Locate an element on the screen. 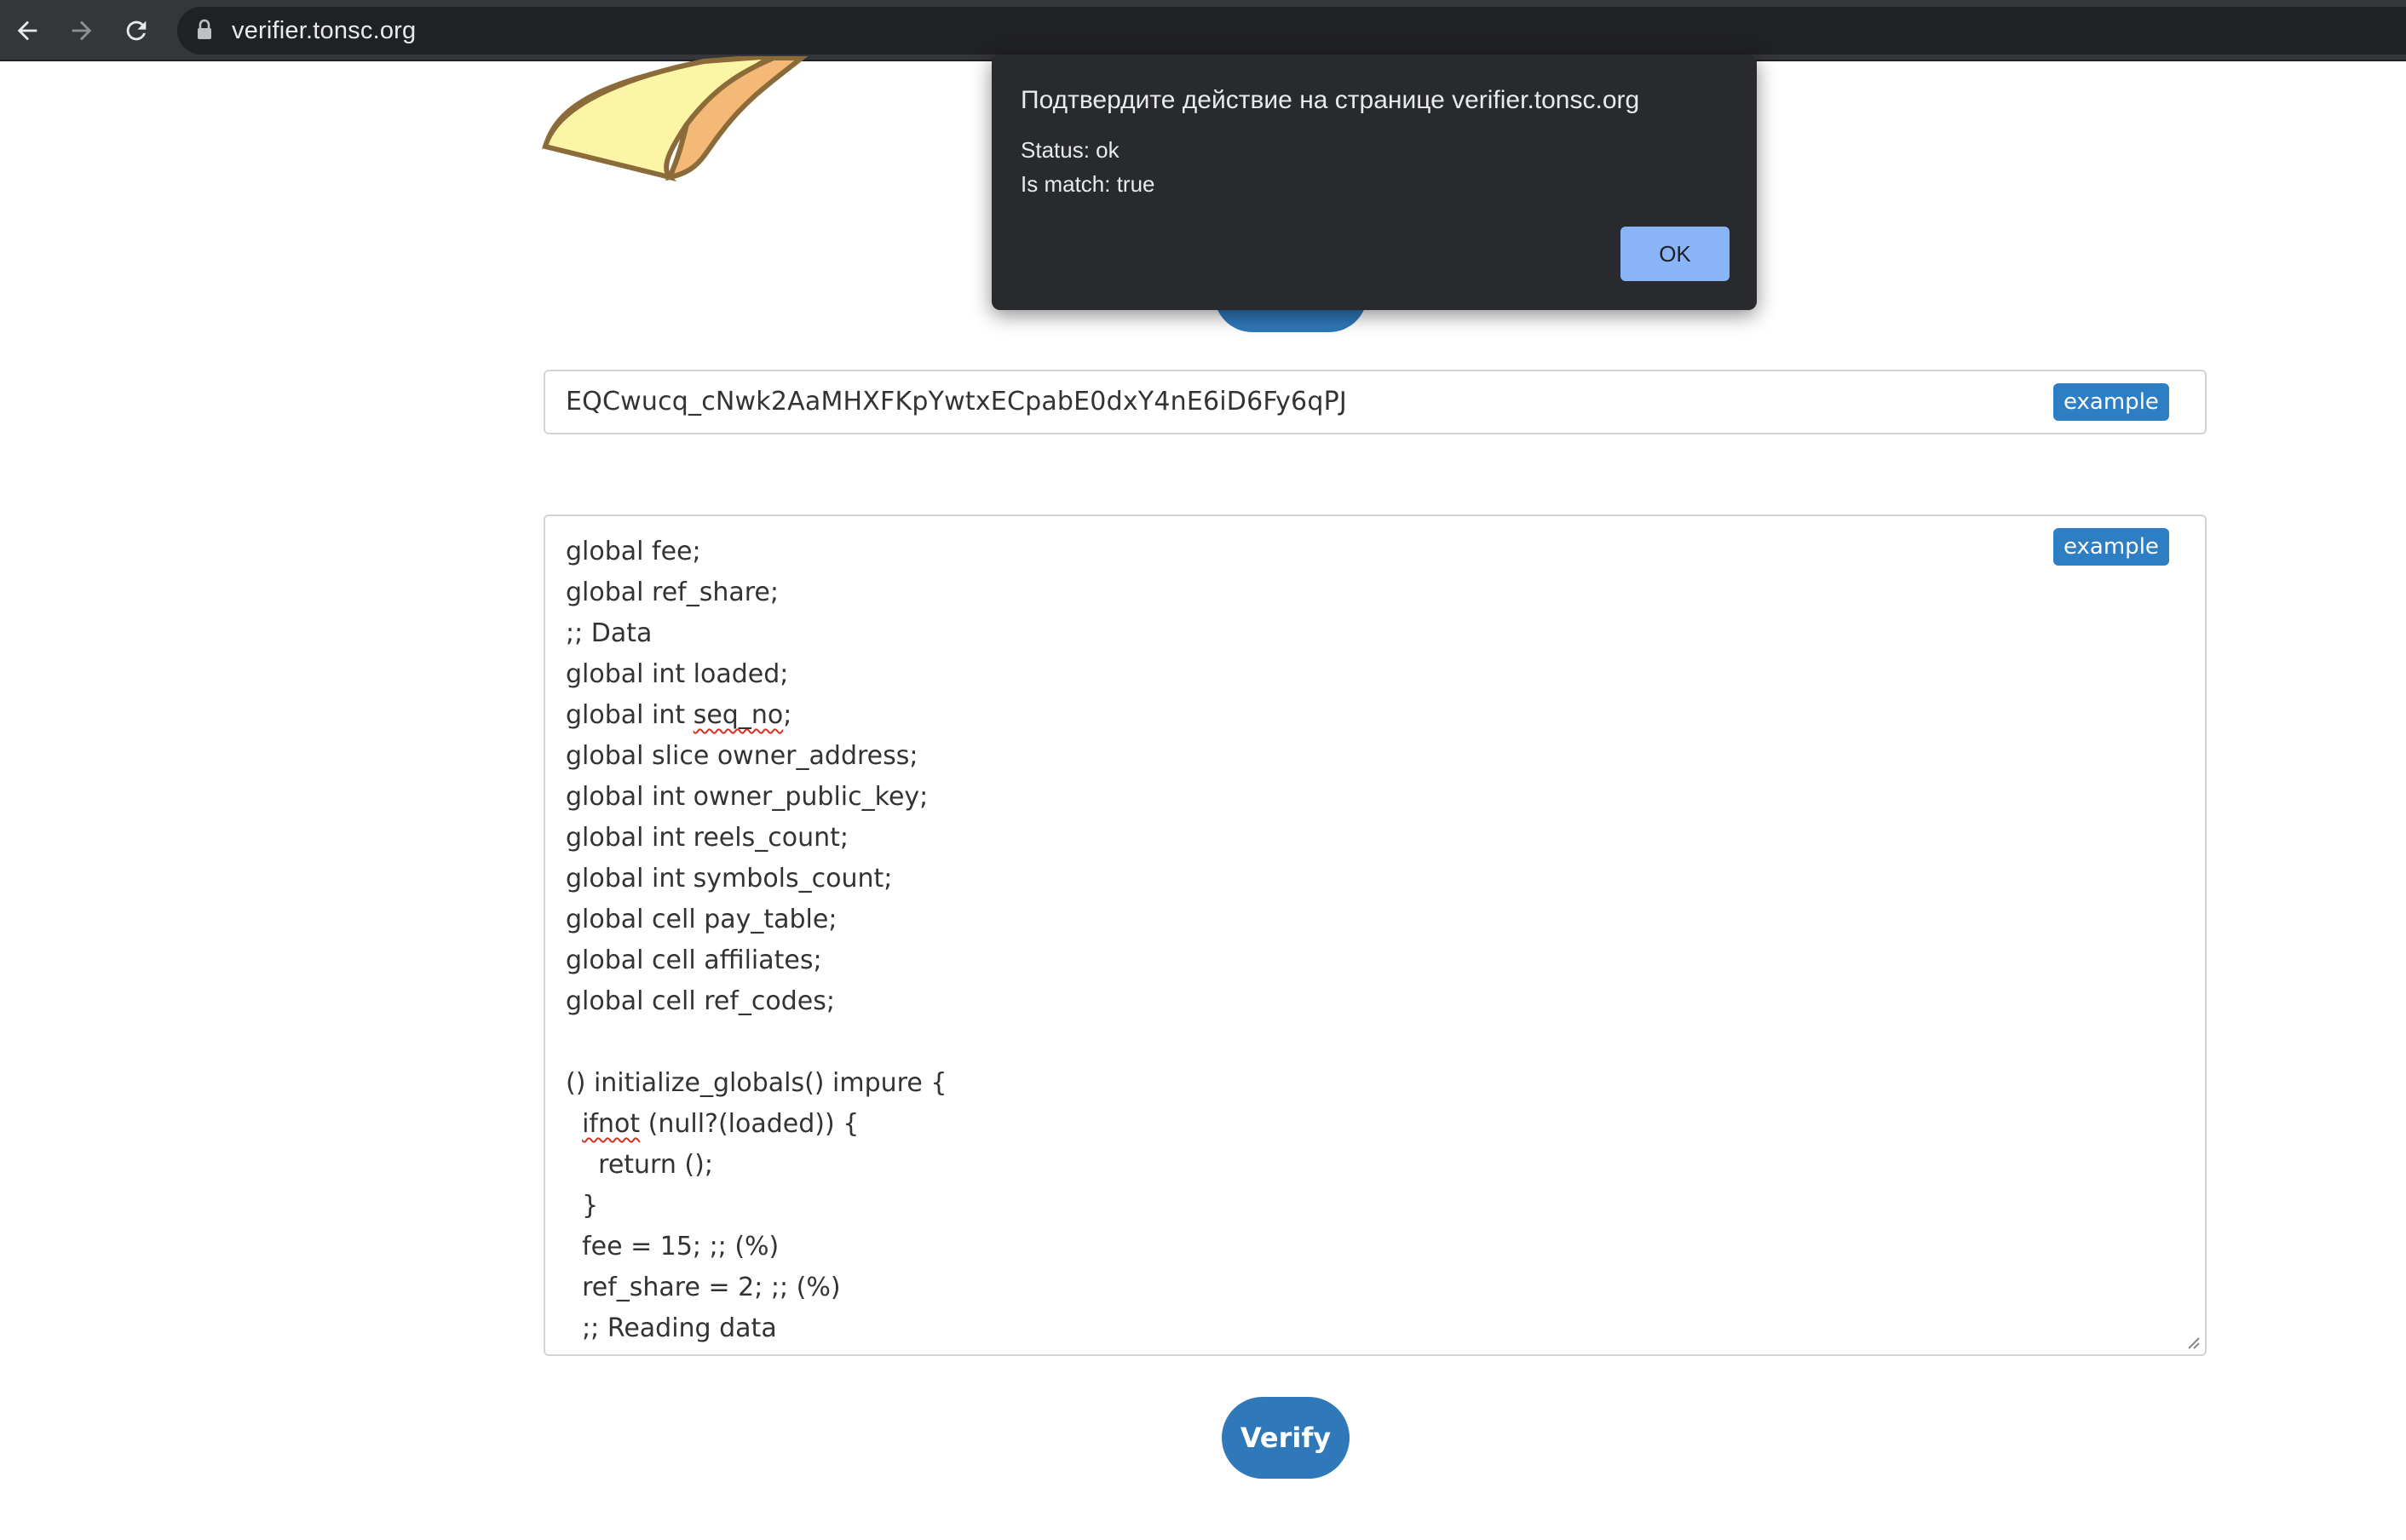  dialog-match-text: Is match: true is located at coordinates (1088, 184).